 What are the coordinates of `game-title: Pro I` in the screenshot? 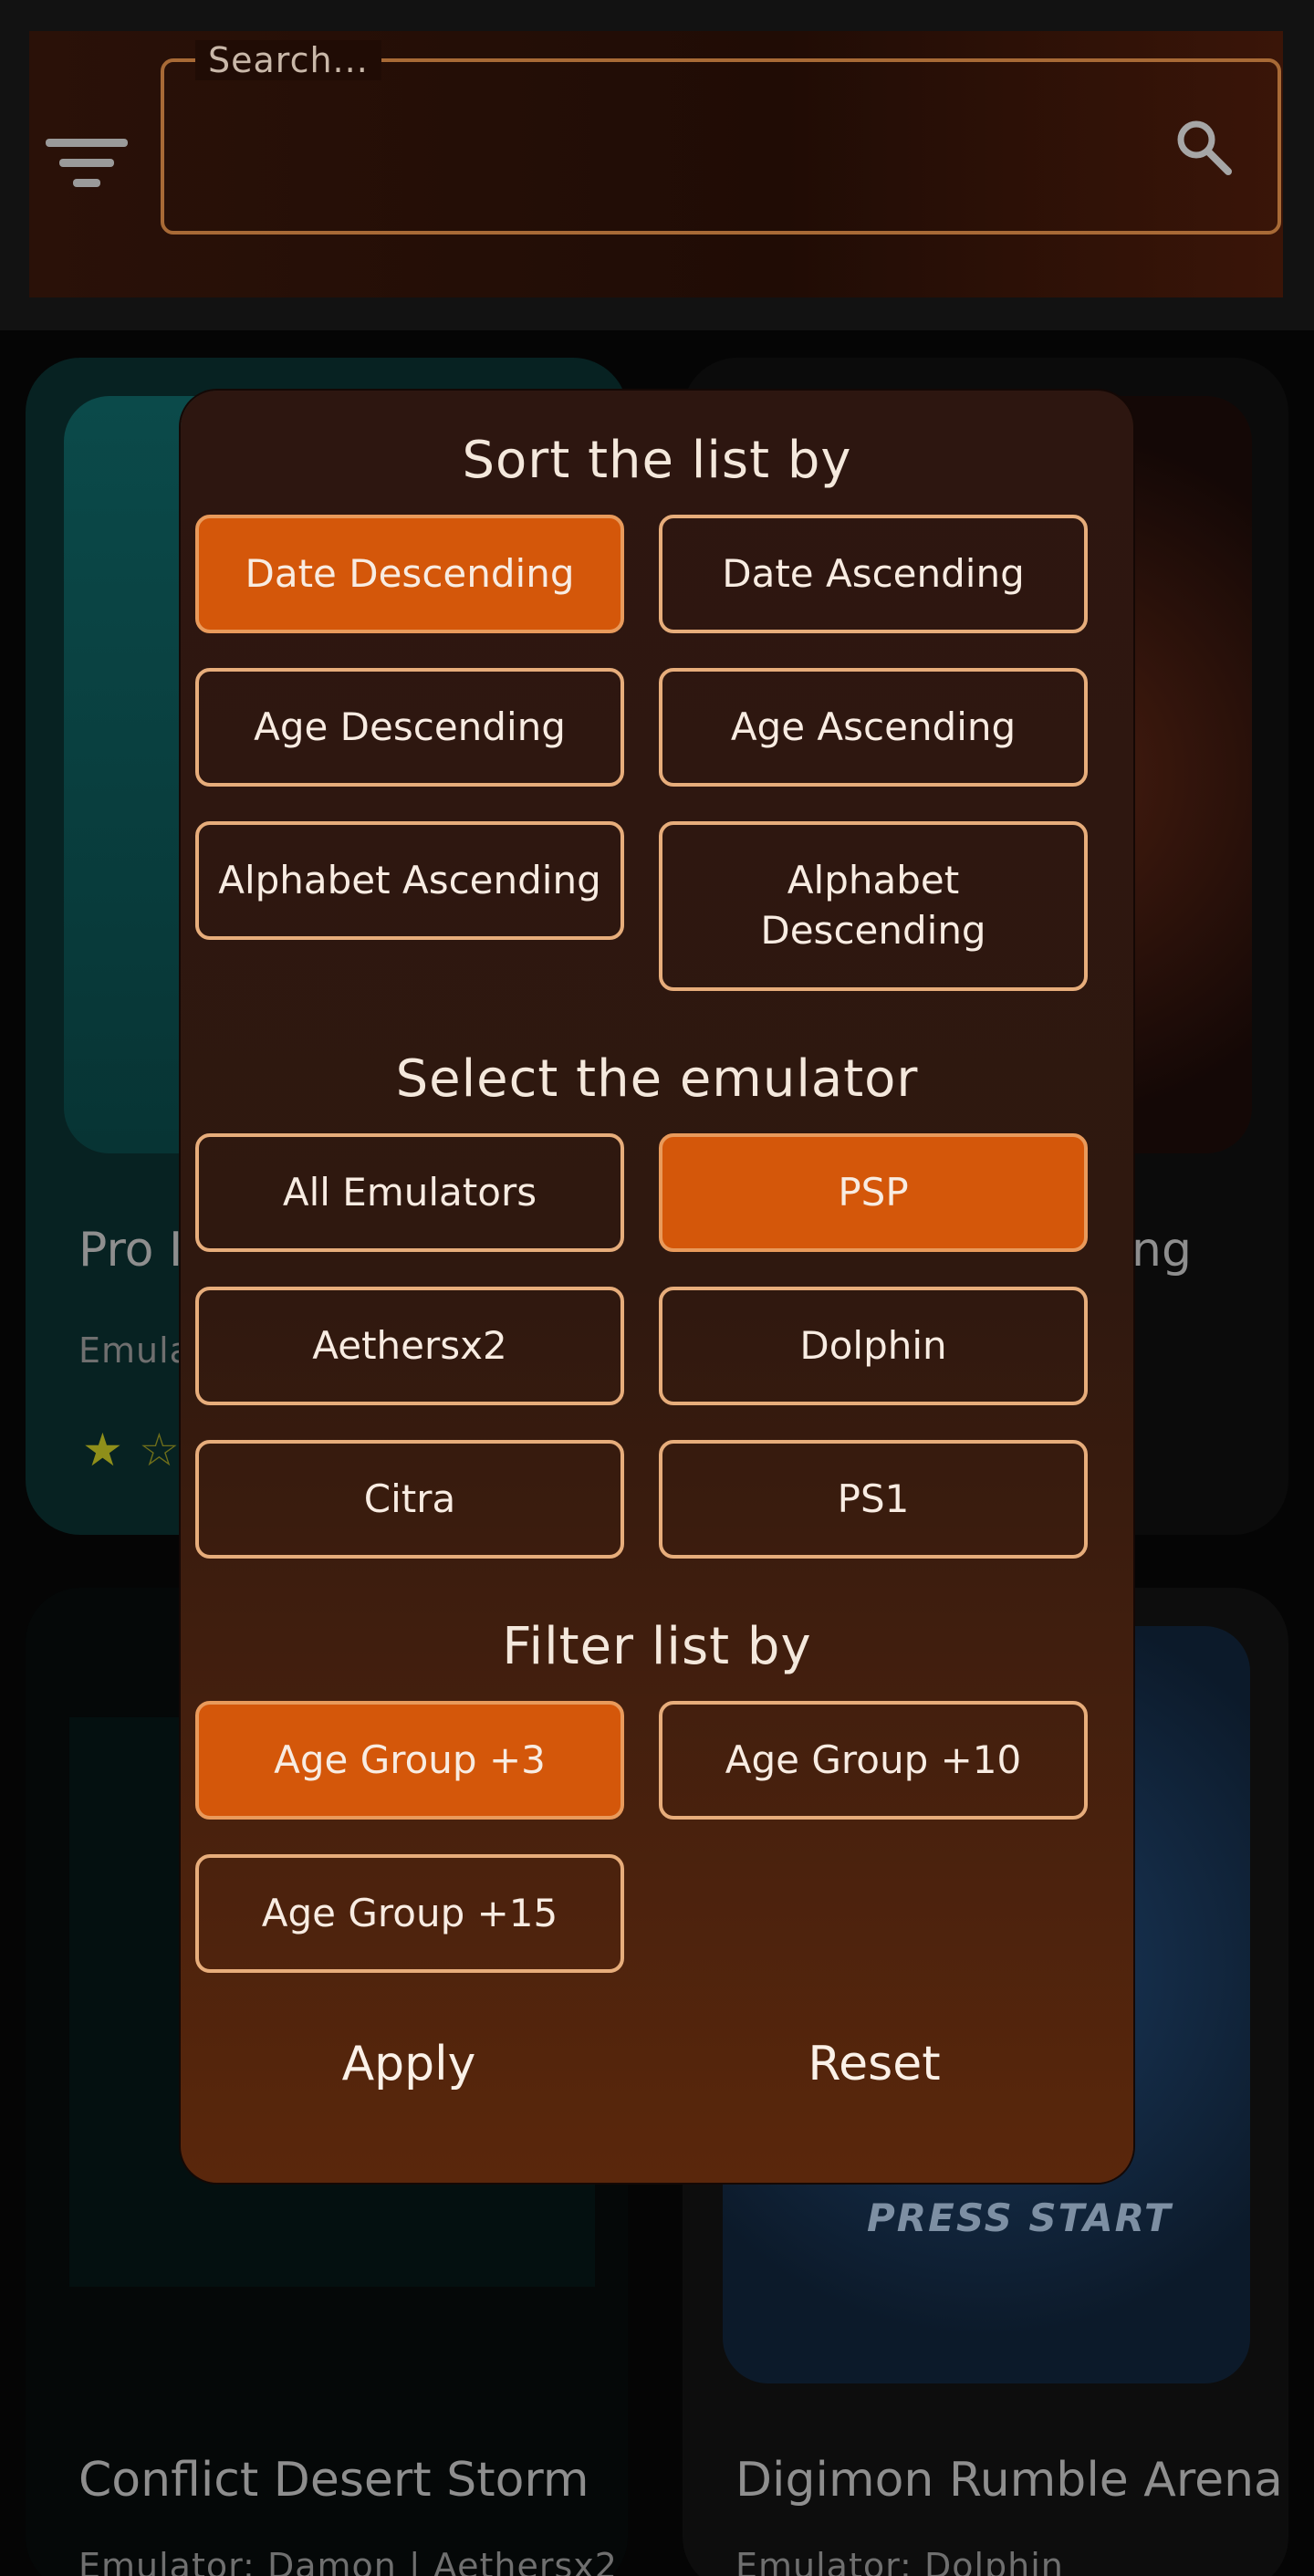 It's located at (130, 1250).